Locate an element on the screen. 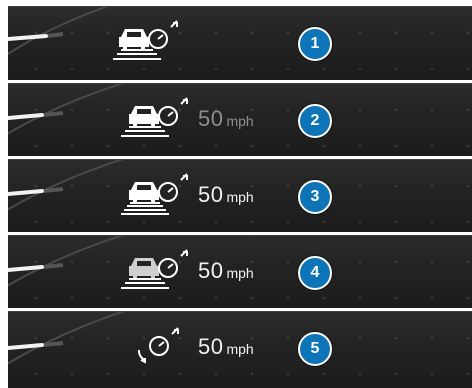  callout-badge-1: 1 is located at coordinates (315, 44).